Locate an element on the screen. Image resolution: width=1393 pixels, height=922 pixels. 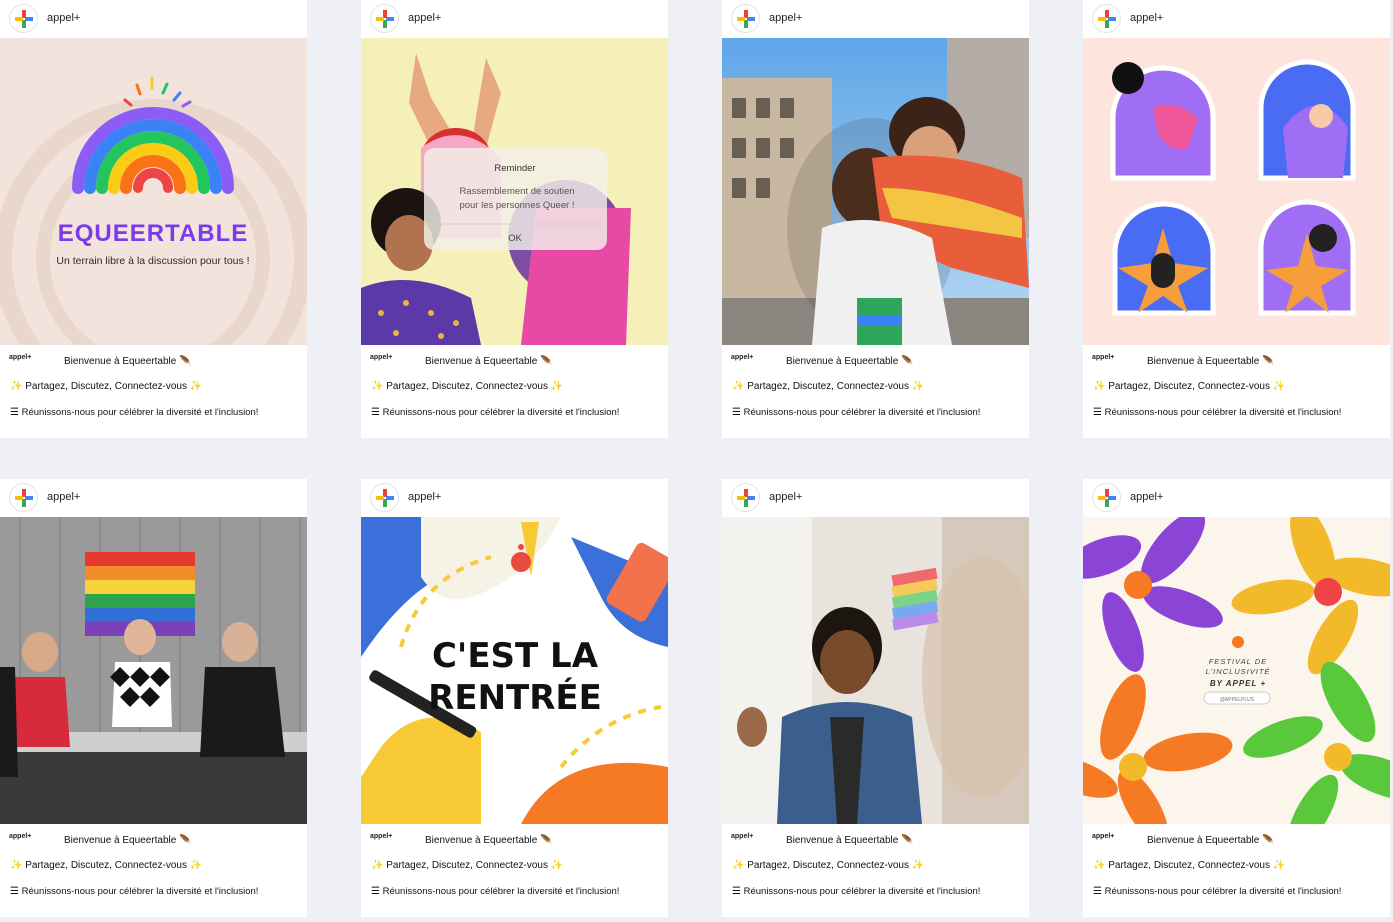
festival-handle: @APPELPLUS is located at coordinates (1237, 700).